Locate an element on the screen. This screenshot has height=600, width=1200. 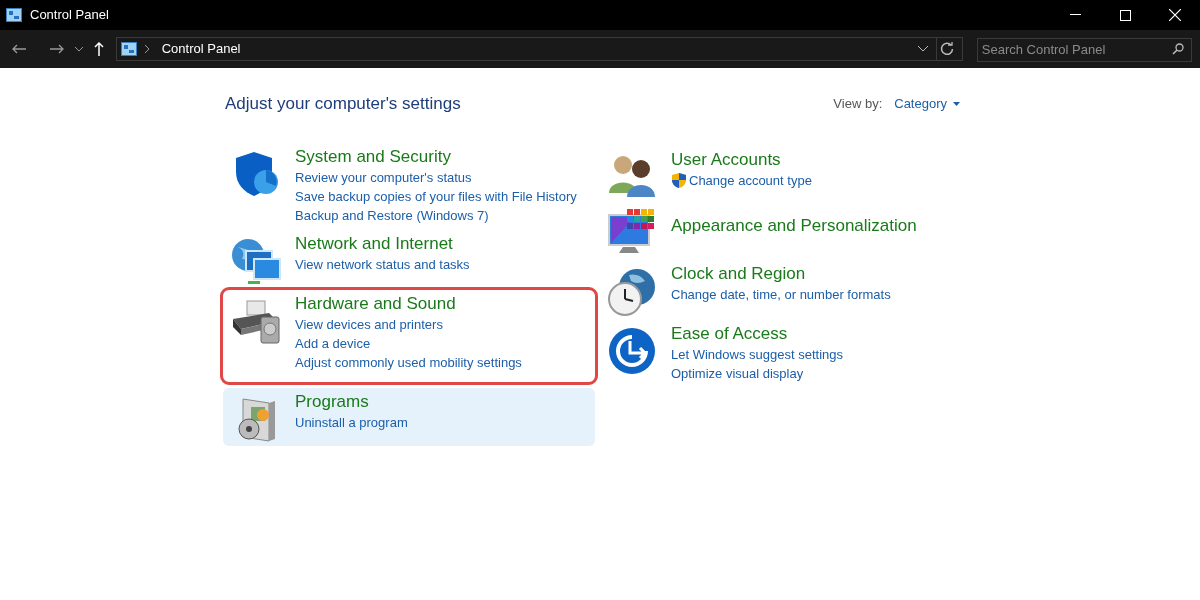
task-link: Save backup copies of your files with File History is located at coordinates (436, 196).